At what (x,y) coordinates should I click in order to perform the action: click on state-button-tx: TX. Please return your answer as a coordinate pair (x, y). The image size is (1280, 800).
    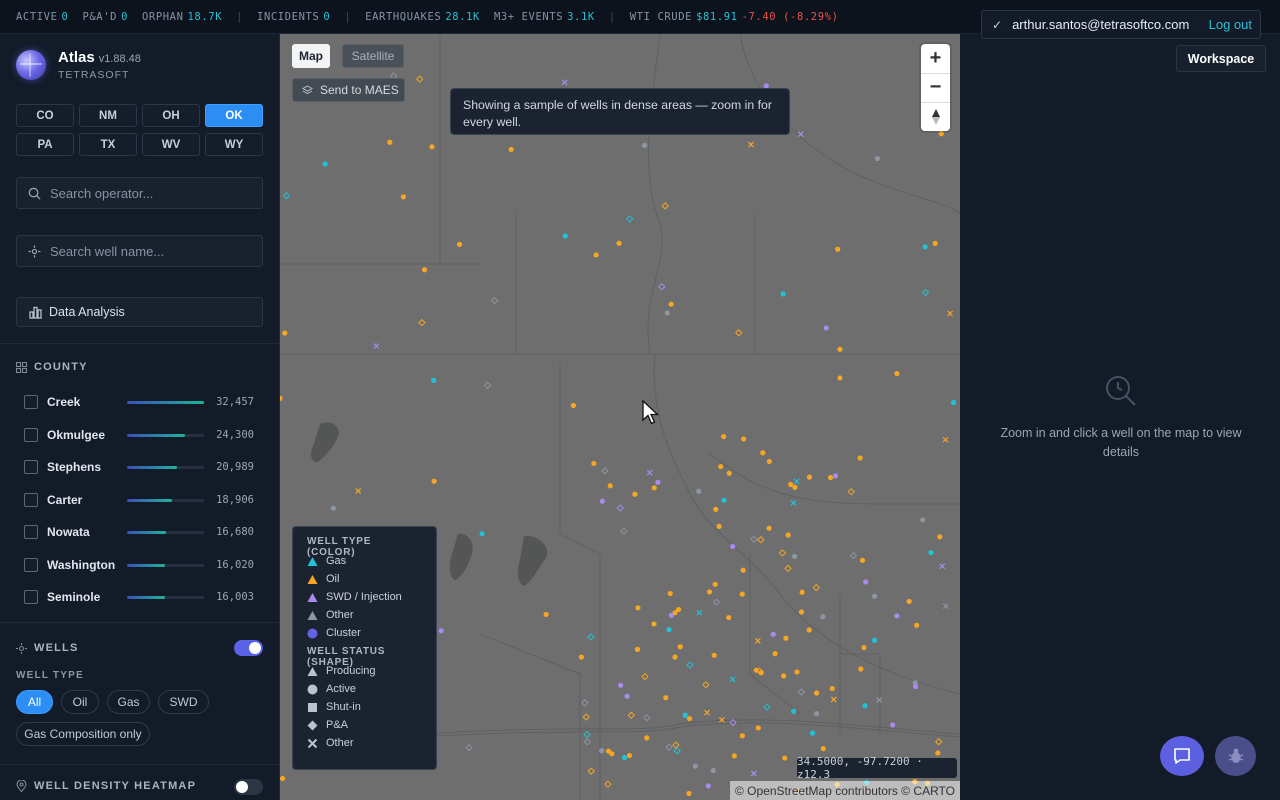
    Looking at the image, I should click on (108, 144).